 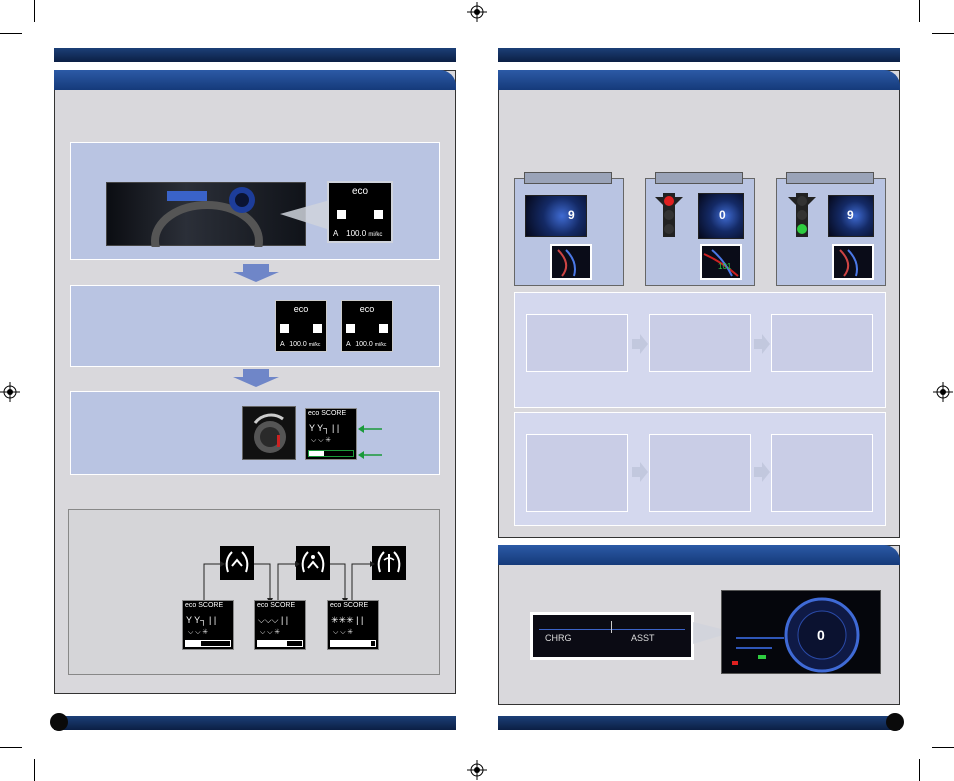 I want to click on crop-mark-bl-h, so click(x=11, y=747).